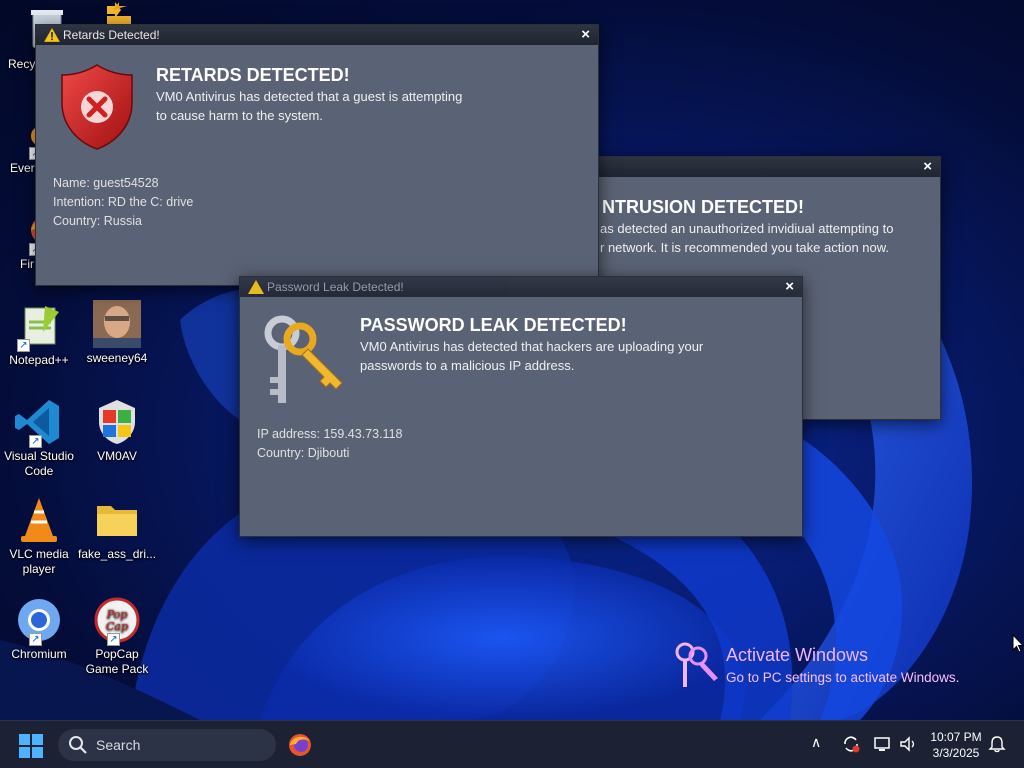 The image size is (1024, 768). Describe the element at coordinates (956, 745) in the screenshot. I see `taskbar-clock: 10:07 PM 3/3/2025` at that location.